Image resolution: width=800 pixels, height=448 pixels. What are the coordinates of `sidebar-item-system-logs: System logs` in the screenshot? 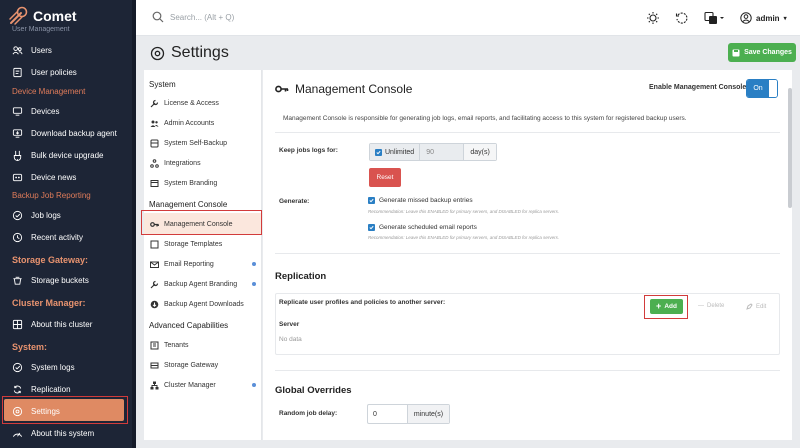 It's located at (43, 367).